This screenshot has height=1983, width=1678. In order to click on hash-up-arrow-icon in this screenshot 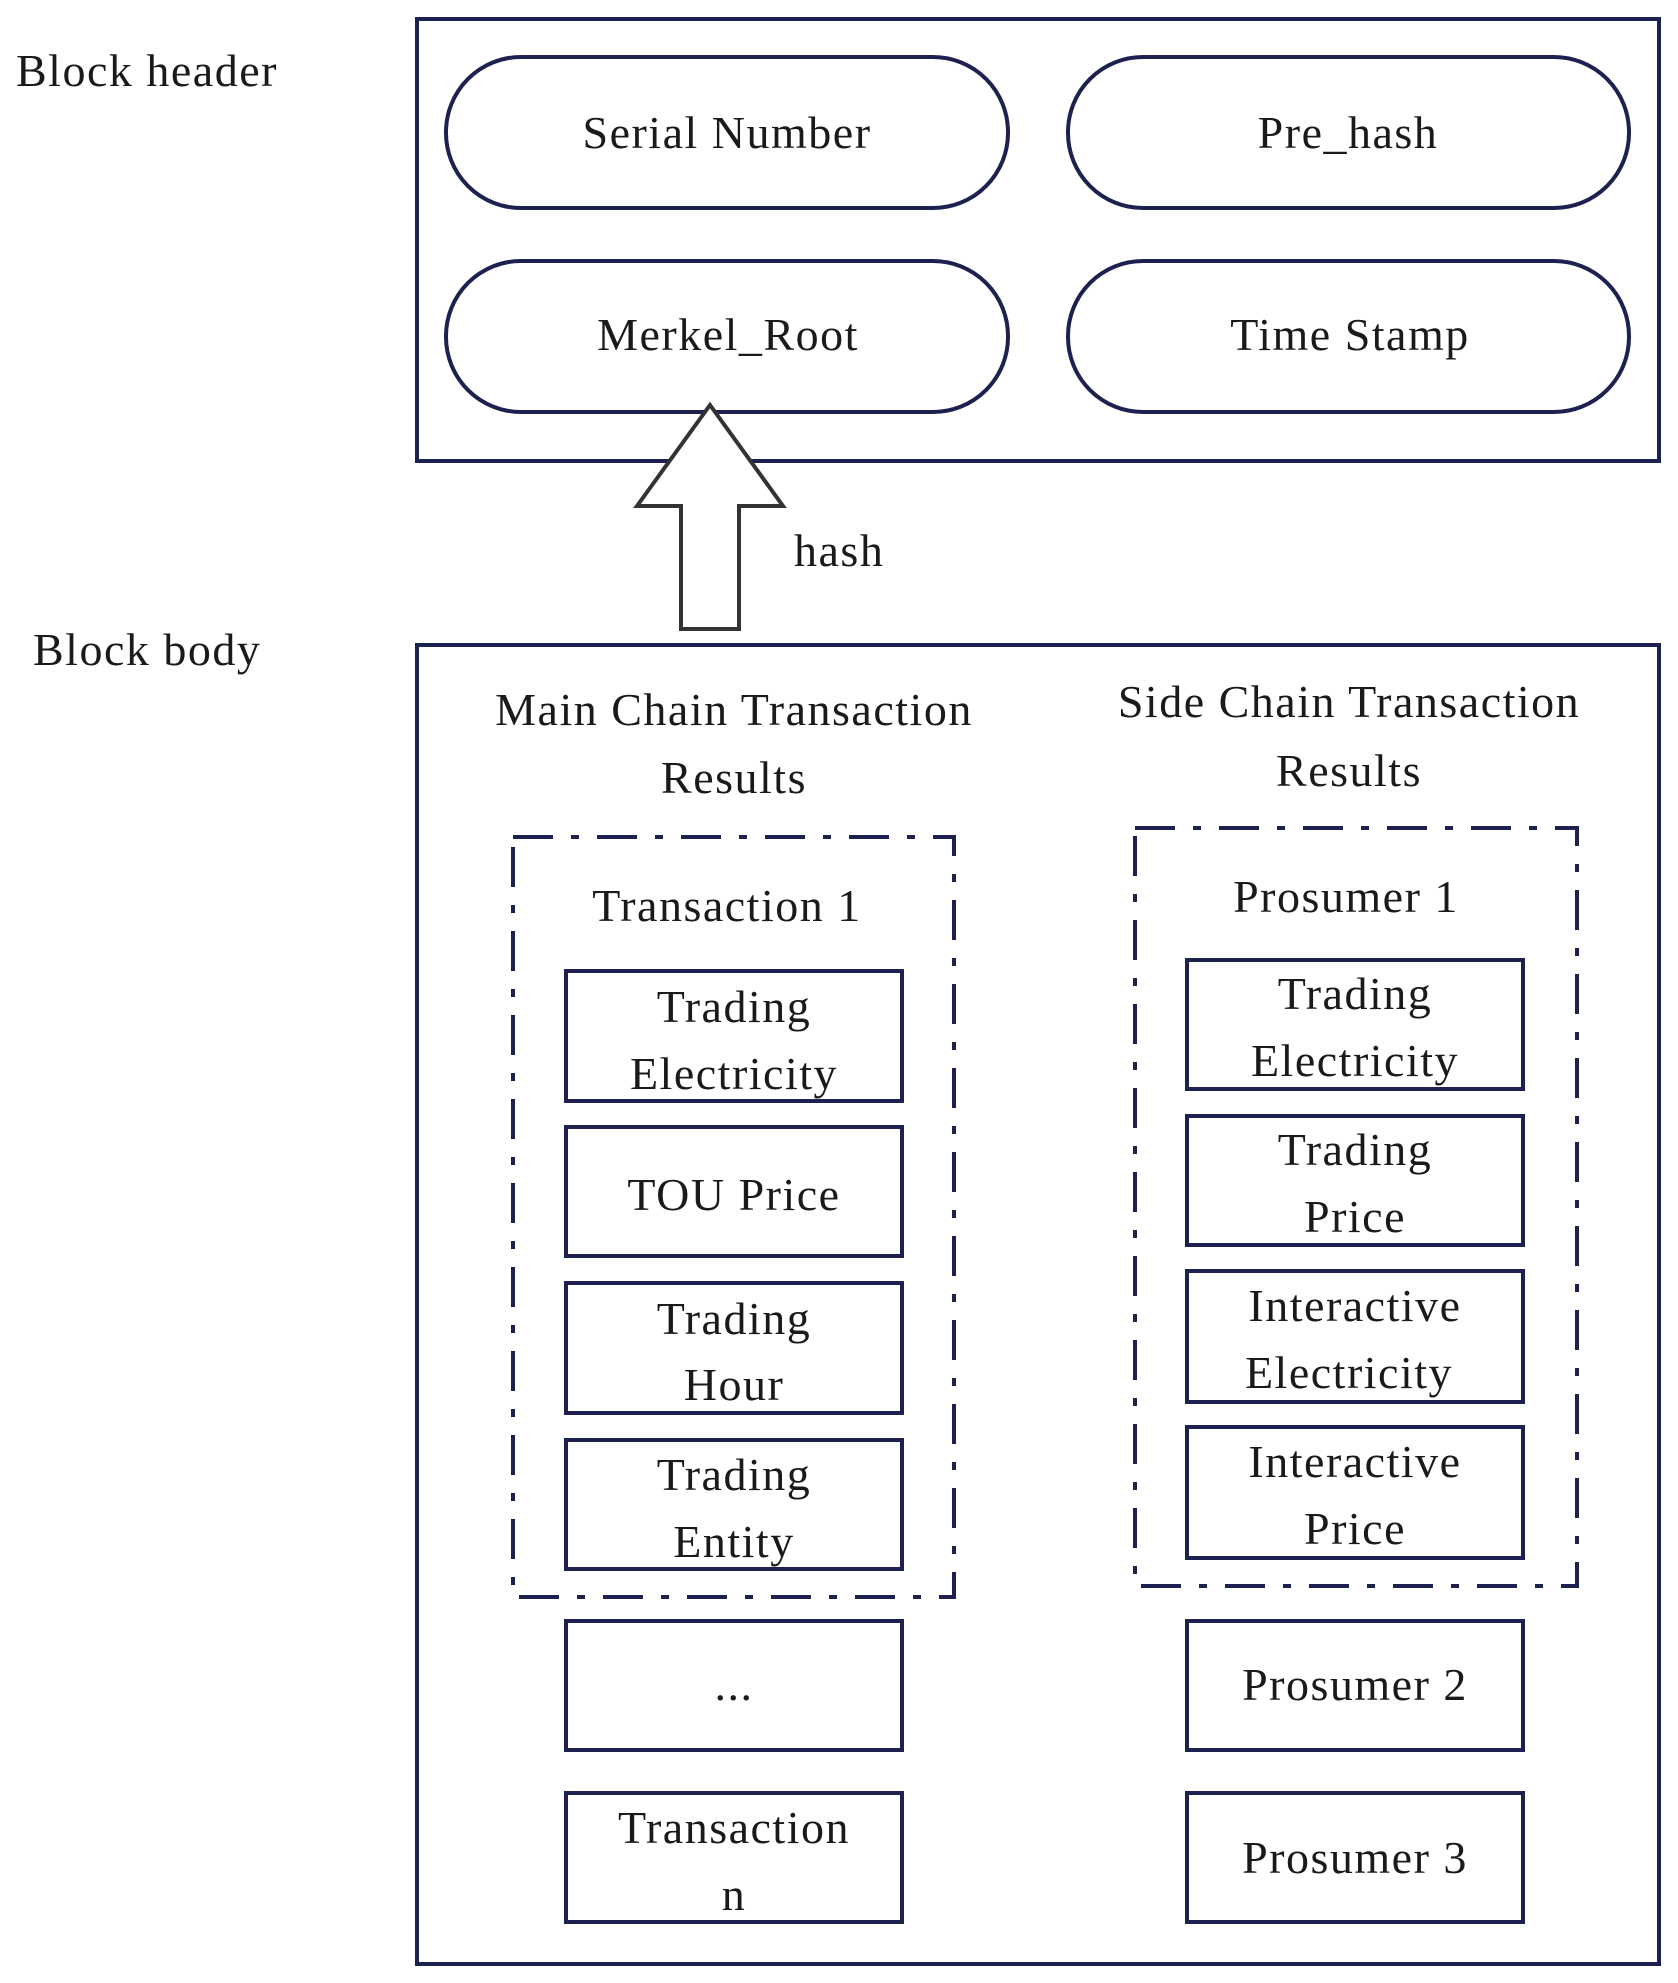, I will do `click(710, 516)`.